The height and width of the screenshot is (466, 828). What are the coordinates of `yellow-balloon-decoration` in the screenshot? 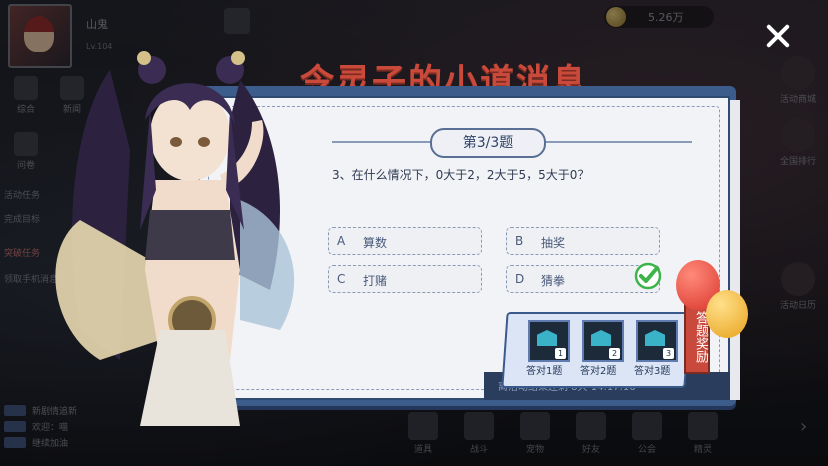 It's located at (727, 314).